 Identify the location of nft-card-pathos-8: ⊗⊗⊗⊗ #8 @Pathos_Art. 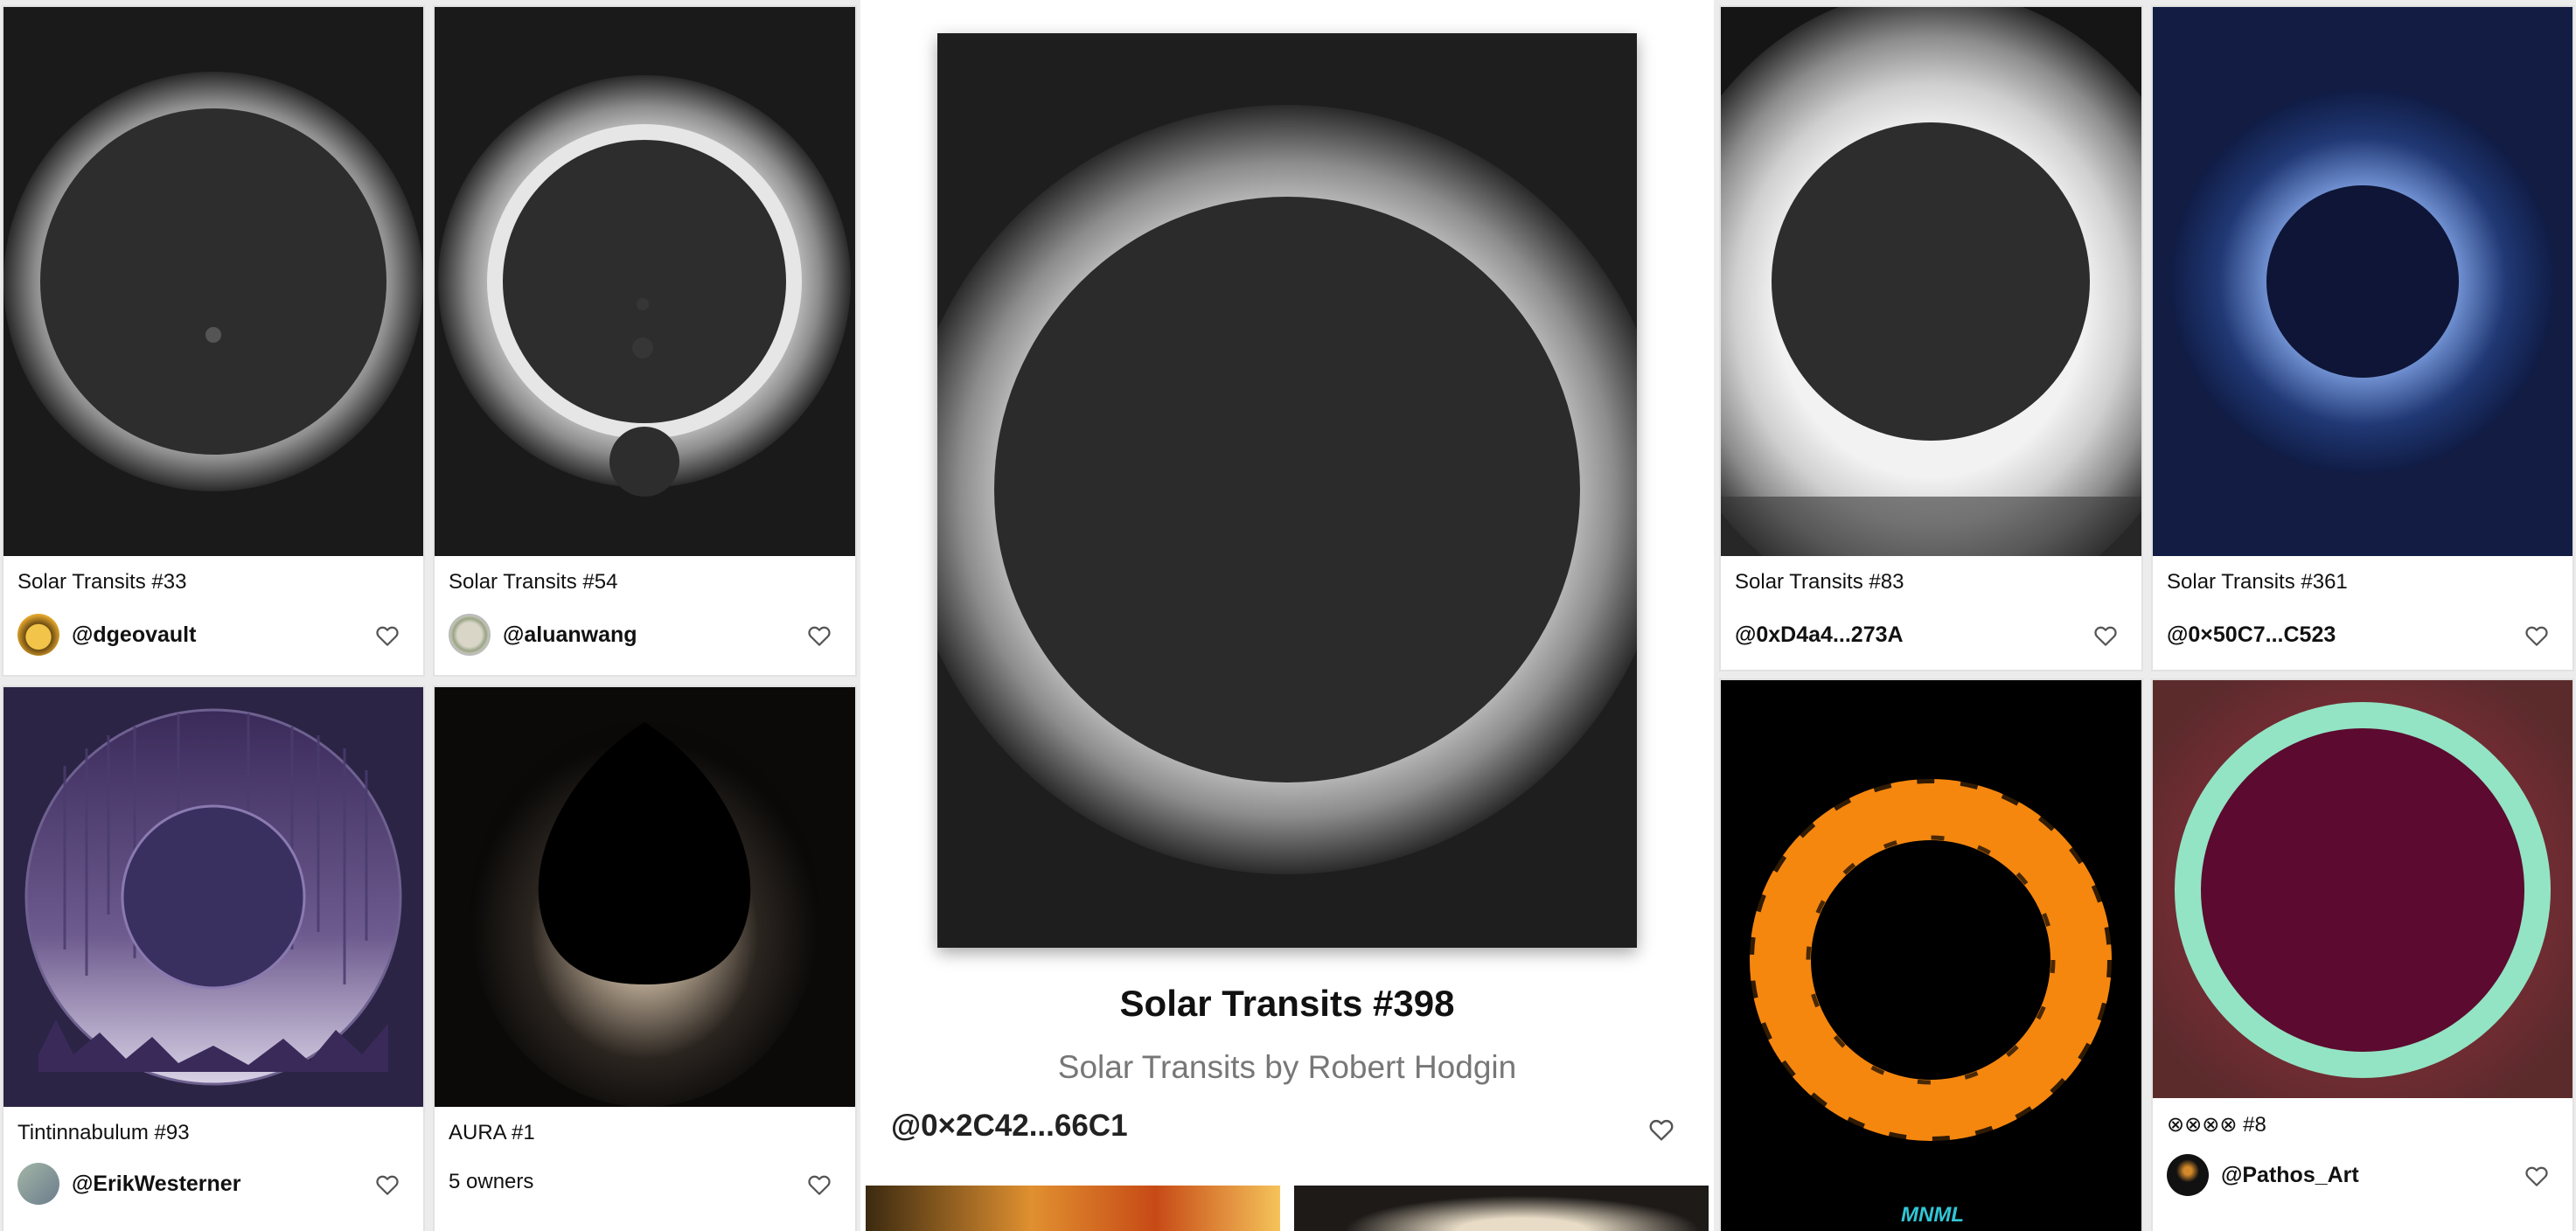
(2363, 955).